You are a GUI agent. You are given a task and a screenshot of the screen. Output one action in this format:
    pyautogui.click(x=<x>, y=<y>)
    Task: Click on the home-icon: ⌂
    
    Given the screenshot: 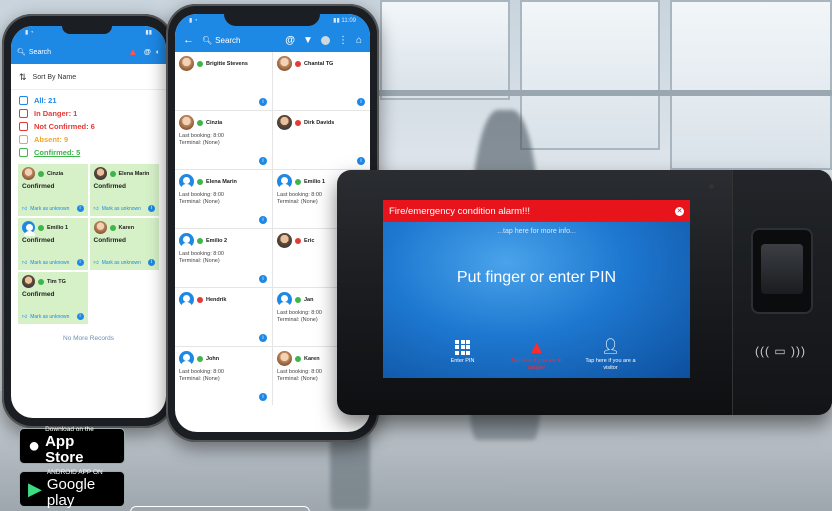 What is the action you would take?
    pyautogui.click(x=359, y=40)
    